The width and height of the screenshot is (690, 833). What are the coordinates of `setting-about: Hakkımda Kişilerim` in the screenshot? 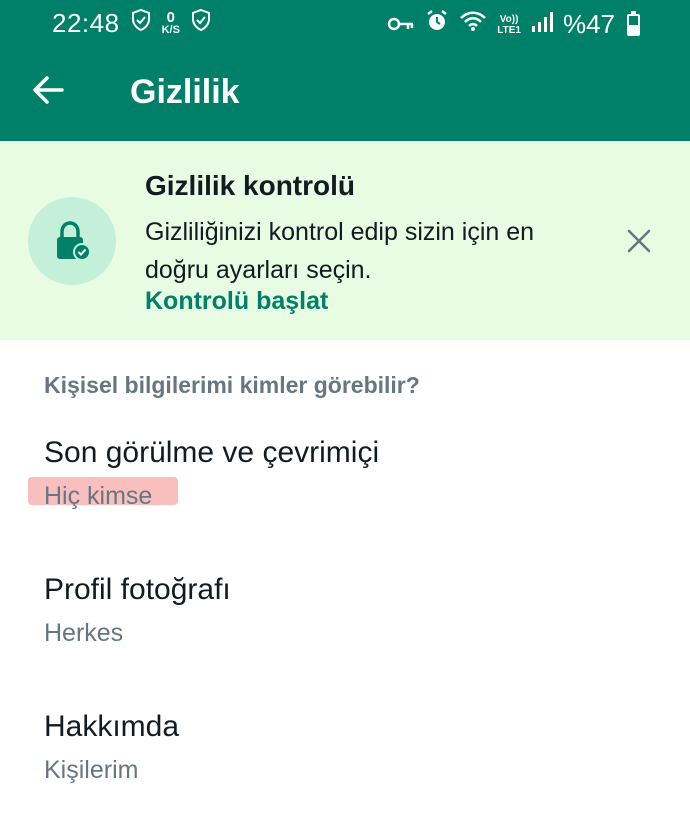 It's located at (345, 770).